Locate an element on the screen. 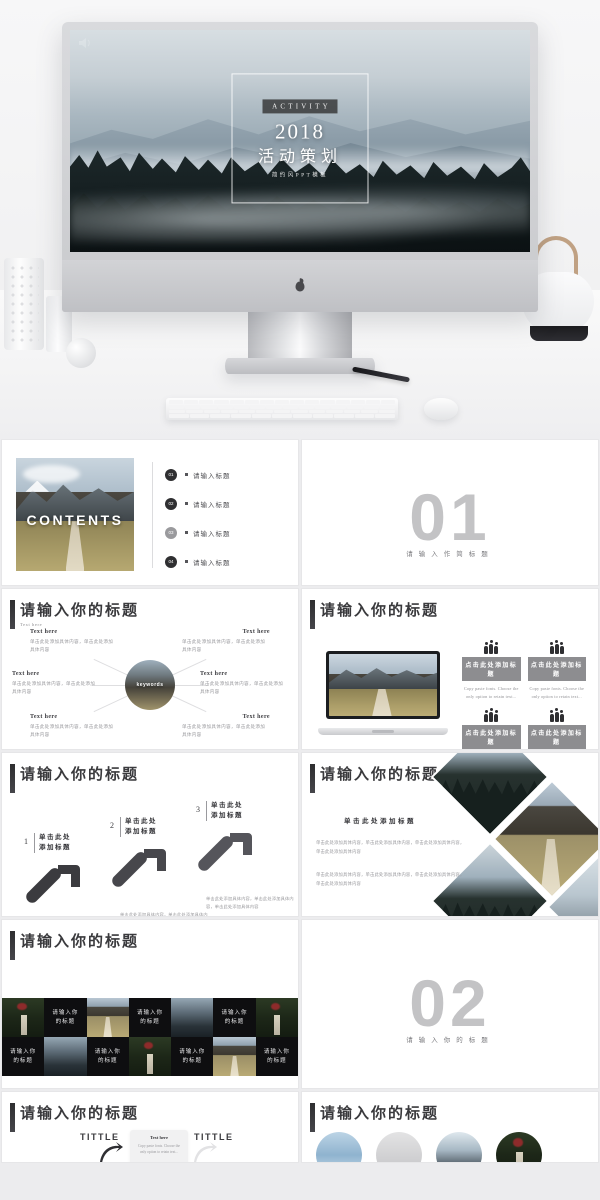 The width and height of the screenshot is (600, 1200). item-number-badge: 03 is located at coordinates (171, 532).